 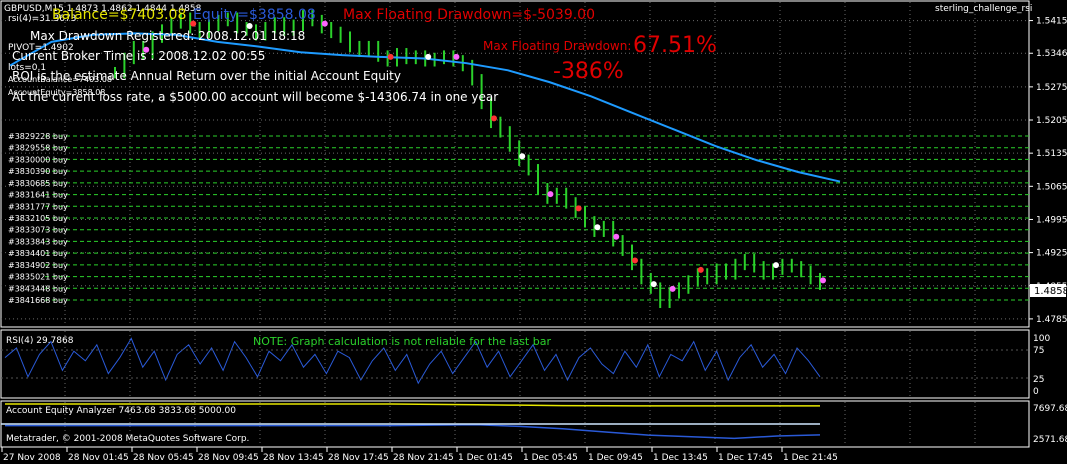 What do you see at coordinates (163, 458) in the screenshot?
I see `time-tick-label: 28 Nov 05:45` at bounding box center [163, 458].